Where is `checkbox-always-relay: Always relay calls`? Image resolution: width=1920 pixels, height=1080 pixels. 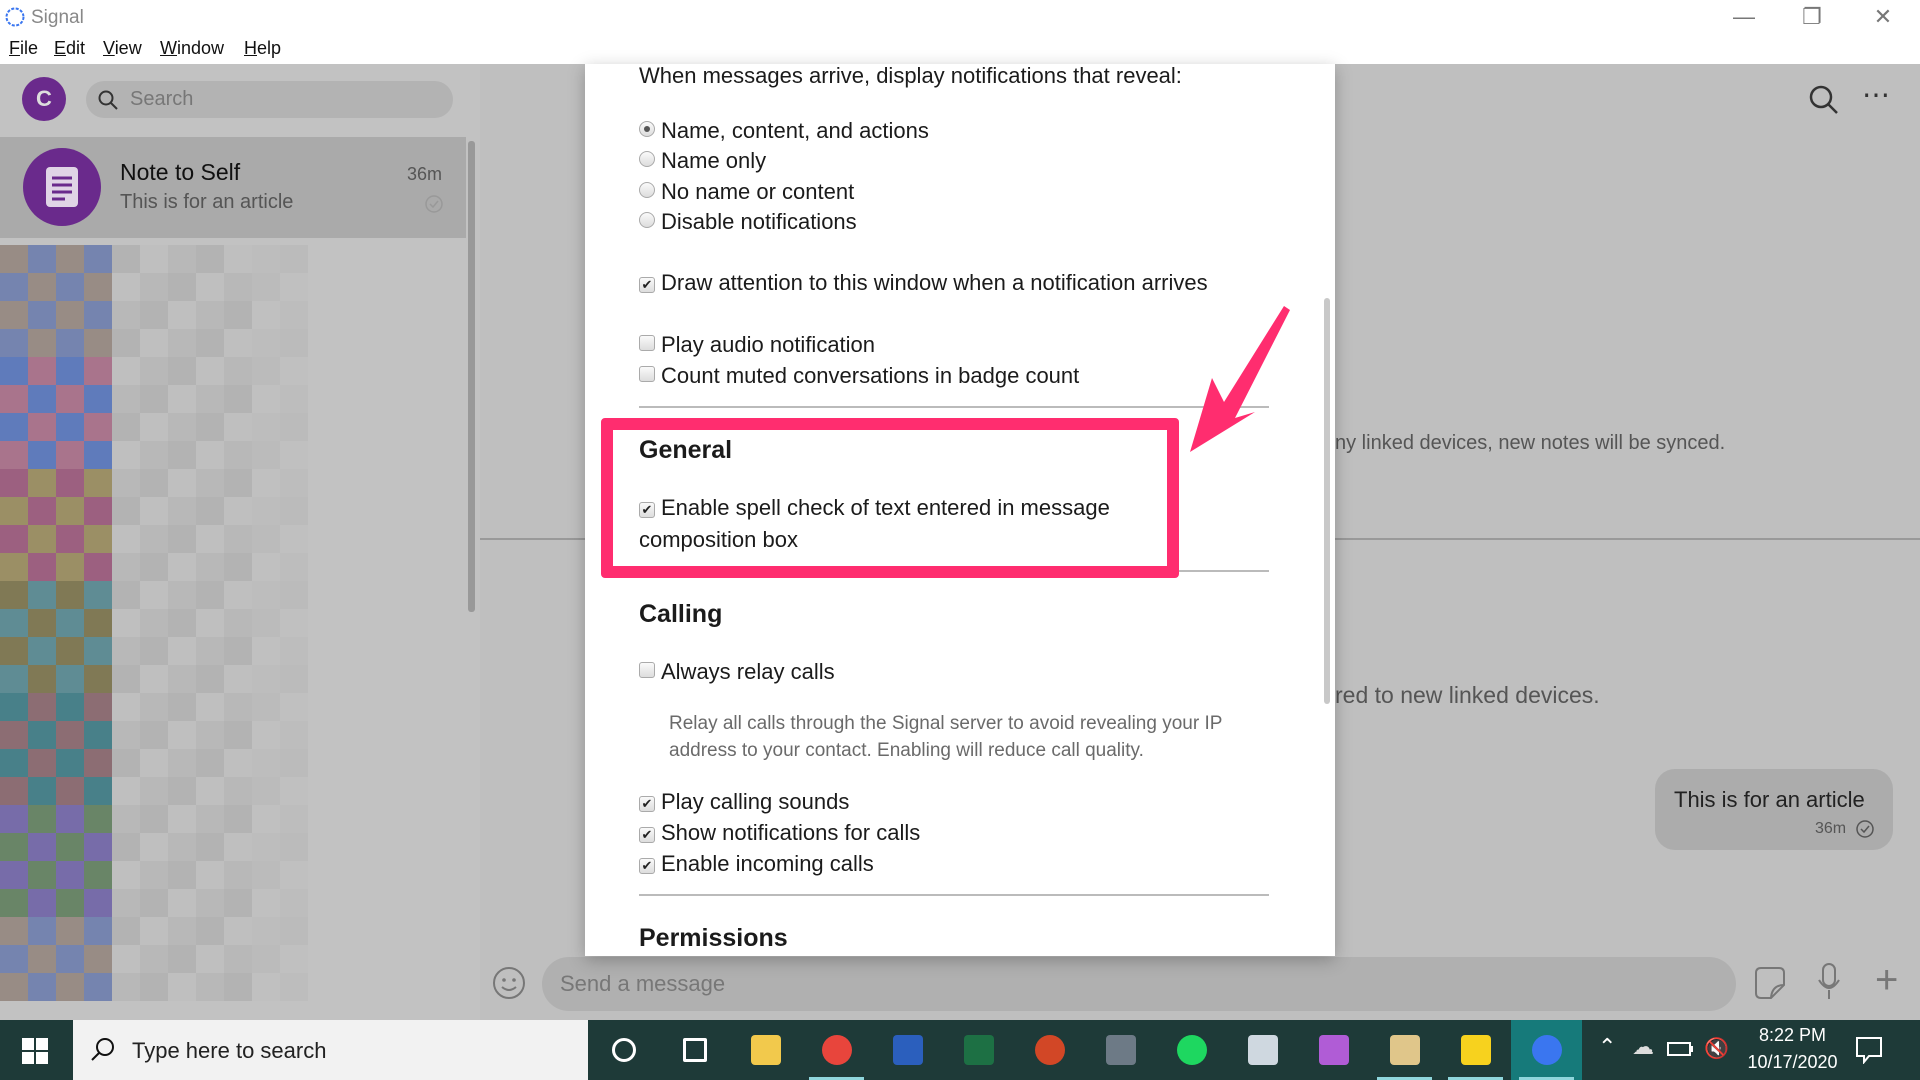 checkbox-always-relay: Always relay calls is located at coordinates (737, 672).